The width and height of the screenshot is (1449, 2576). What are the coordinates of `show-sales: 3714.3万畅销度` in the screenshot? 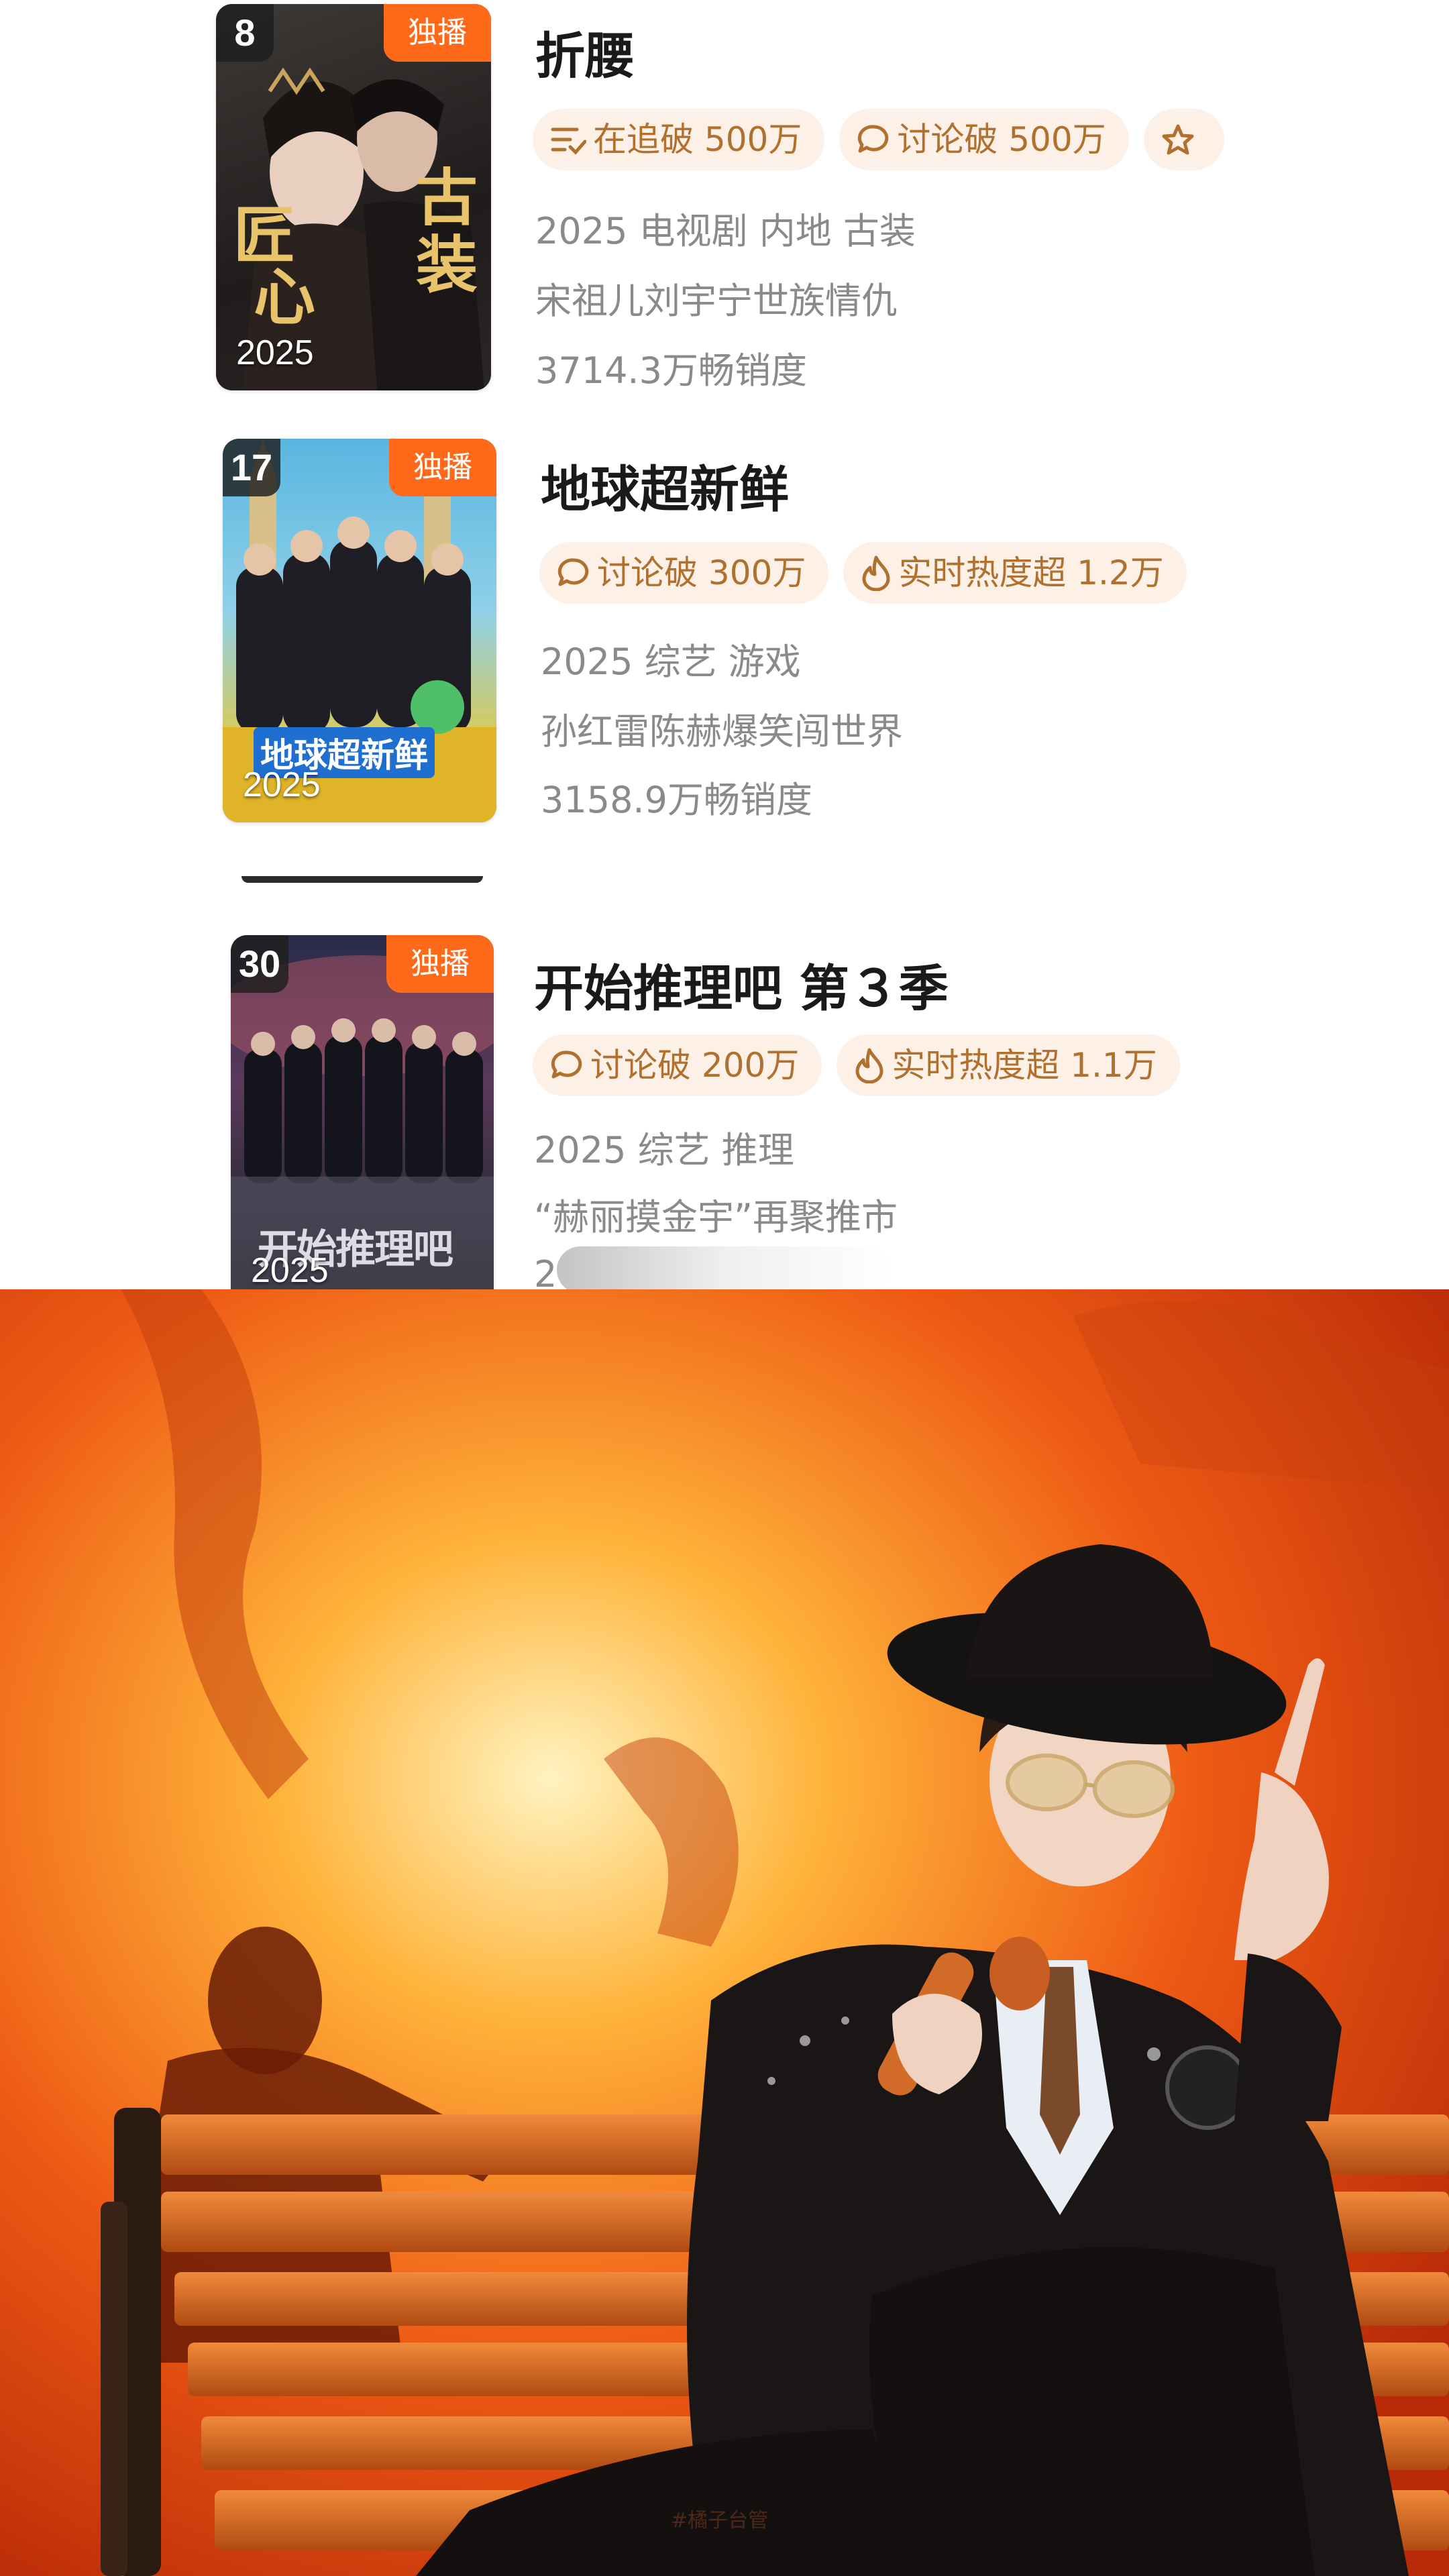 It's located at (671, 371).